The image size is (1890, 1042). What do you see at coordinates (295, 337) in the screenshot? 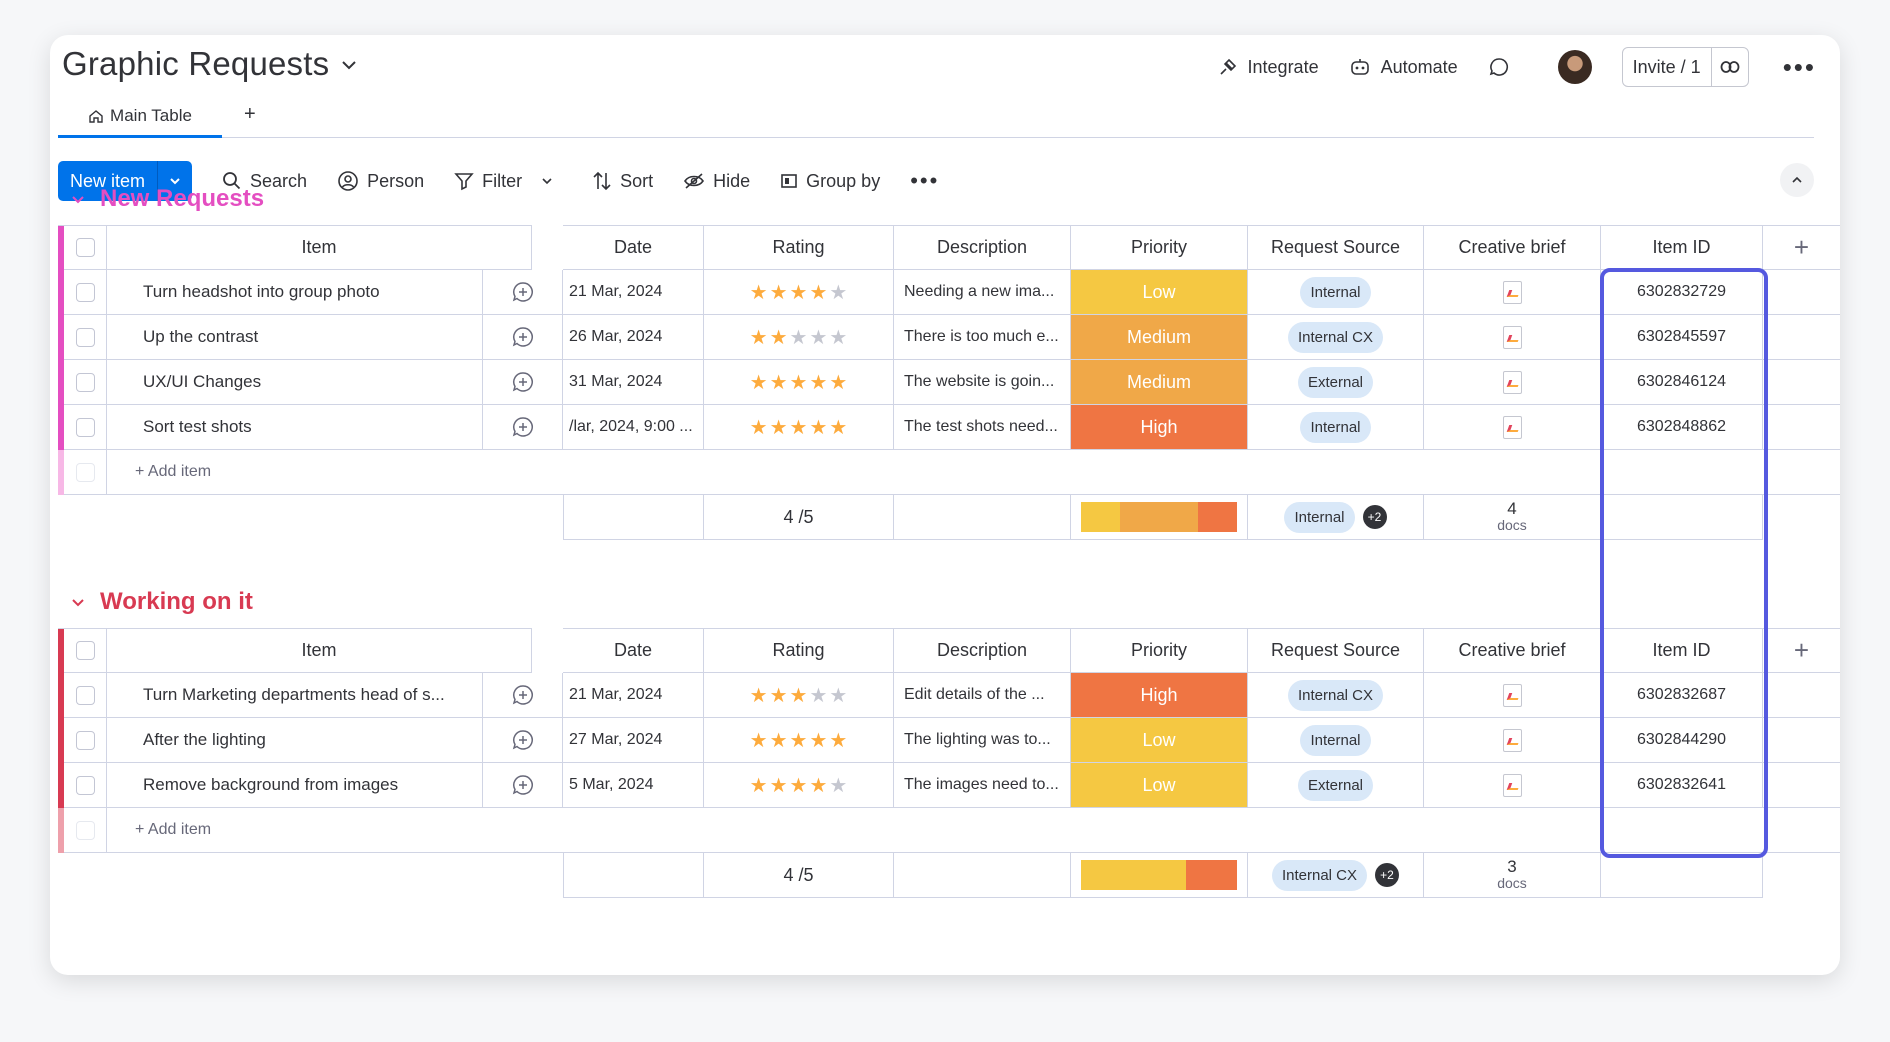
I see `item-name: Up the contrast` at bounding box center [295, 337].